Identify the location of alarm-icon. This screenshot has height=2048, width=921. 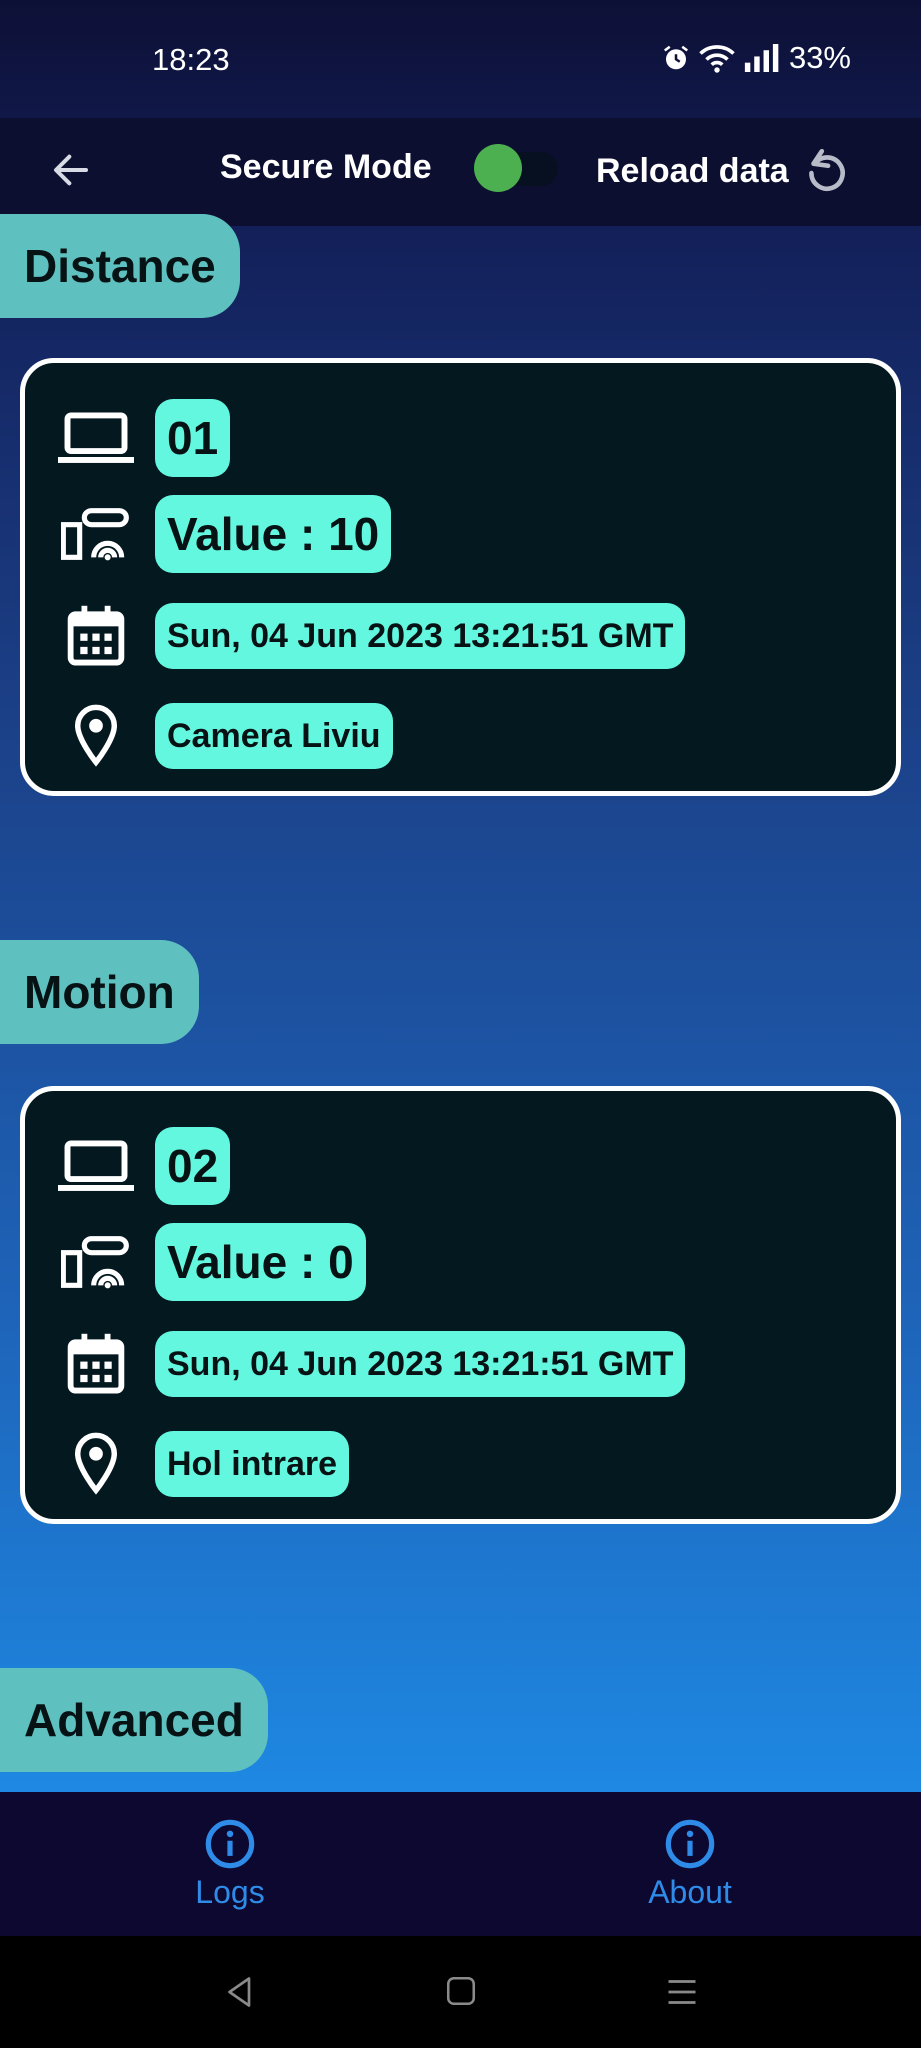
(675, 57).